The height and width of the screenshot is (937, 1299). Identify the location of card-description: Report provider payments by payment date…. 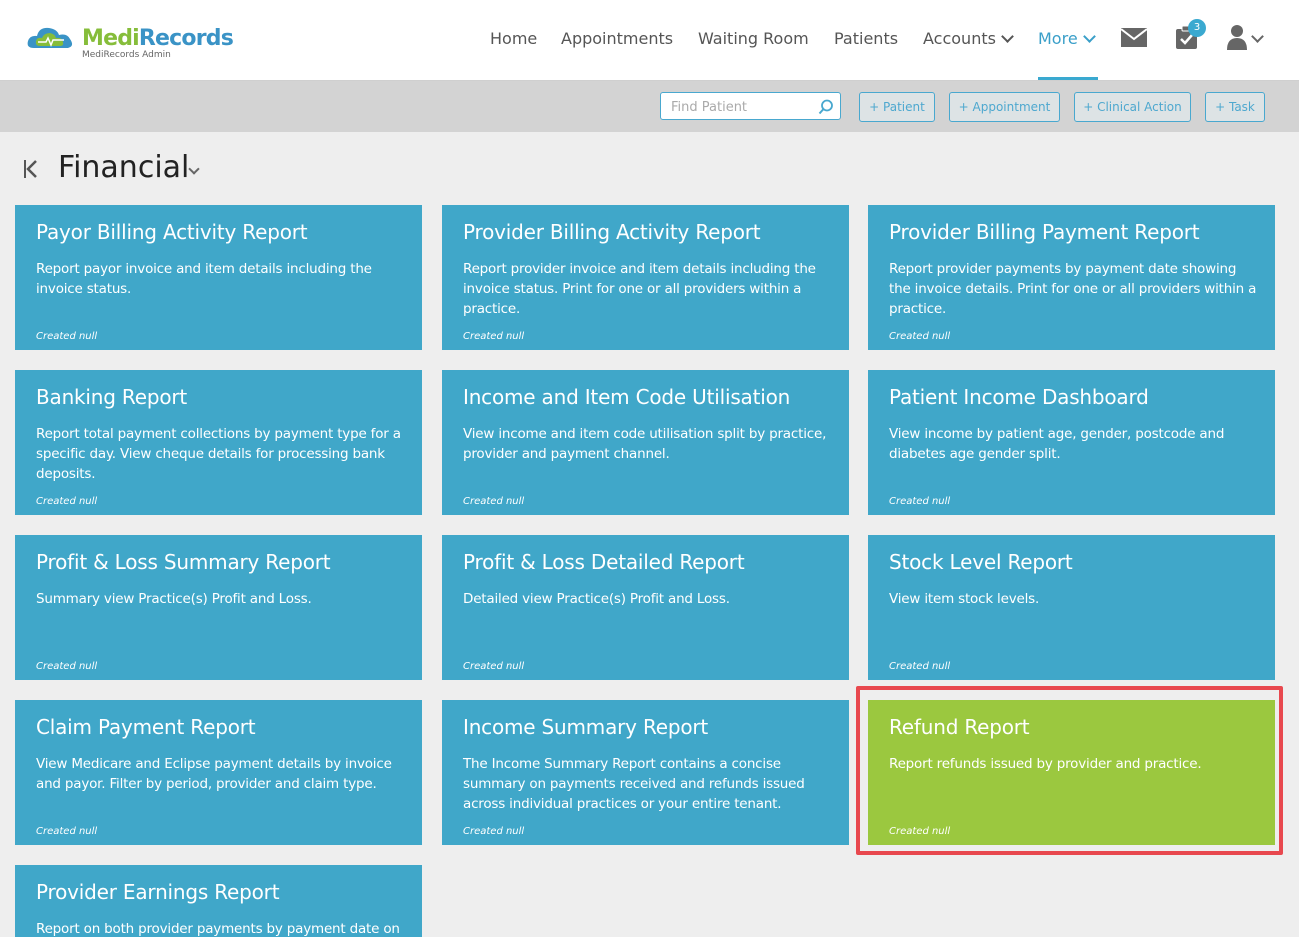
(1073, 289).